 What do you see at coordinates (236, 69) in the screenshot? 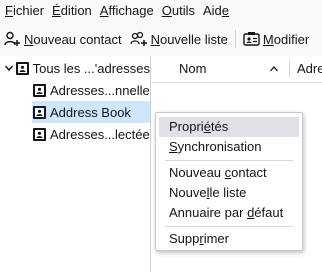
I see `column-header: Nom Adre` at bounding box center [236, 69].